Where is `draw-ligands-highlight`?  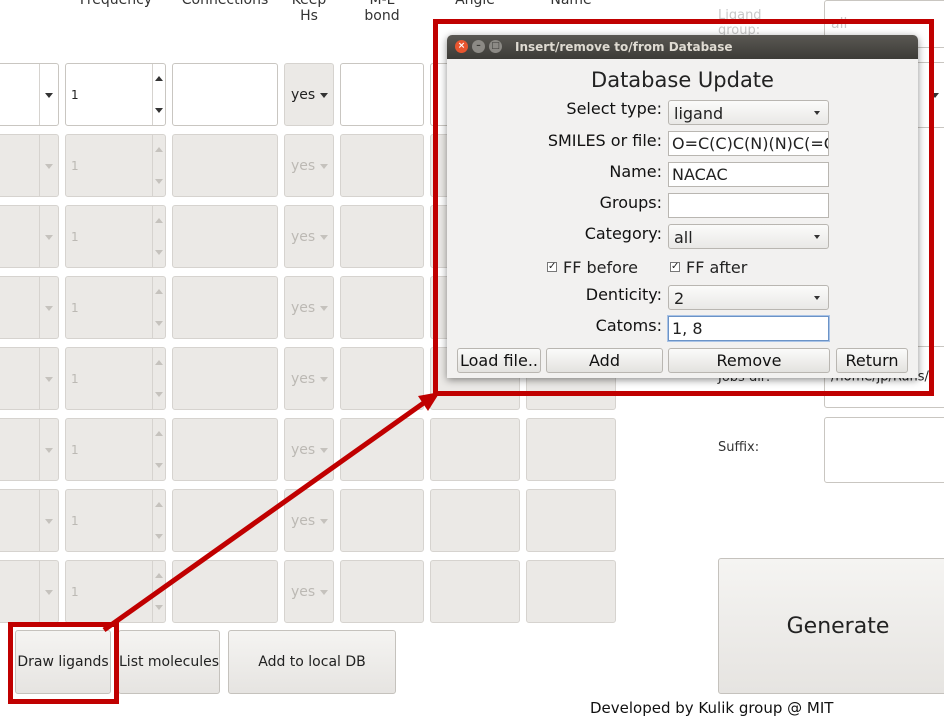 draw-ligands-highlight is located at coordinates (63, 663).